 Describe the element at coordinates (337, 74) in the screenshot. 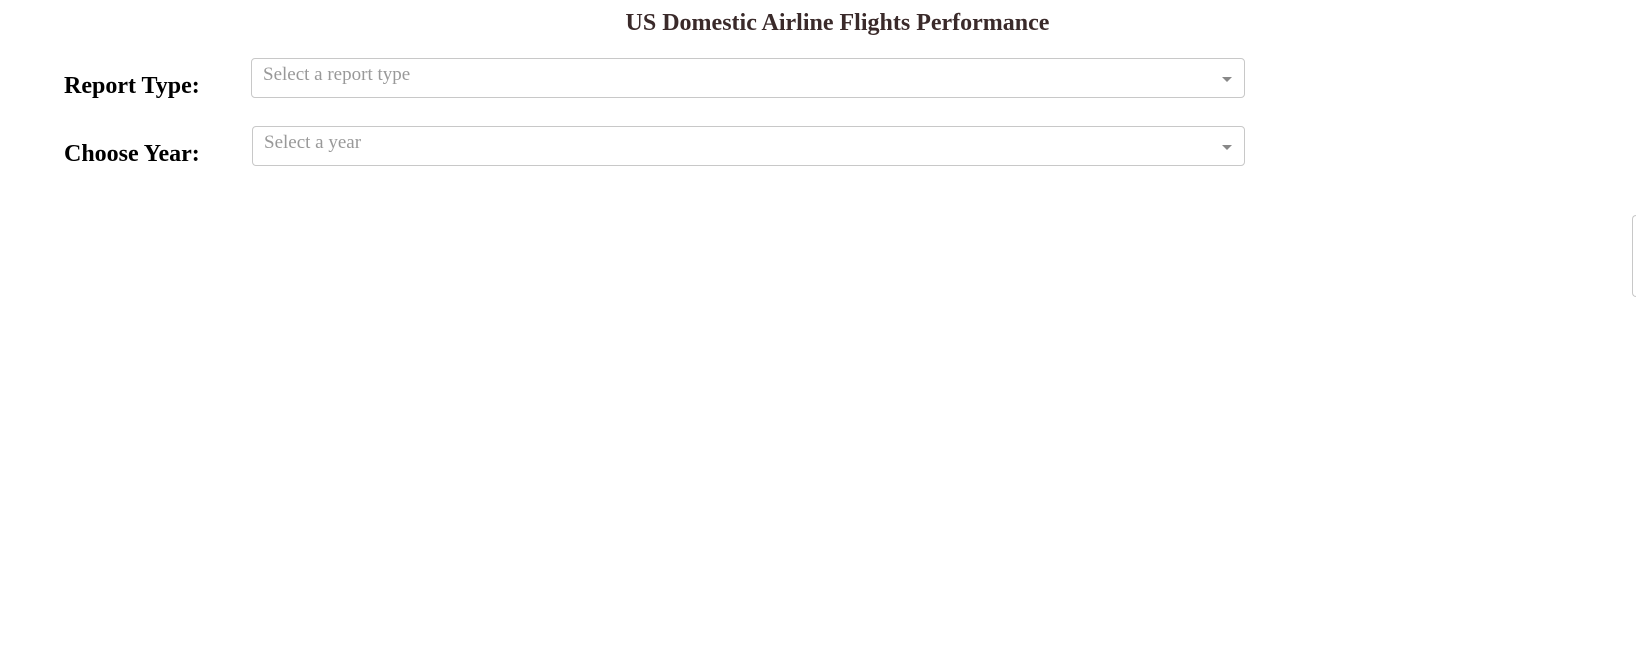

I see `report-type-placeholder: Select a report type` at that location.